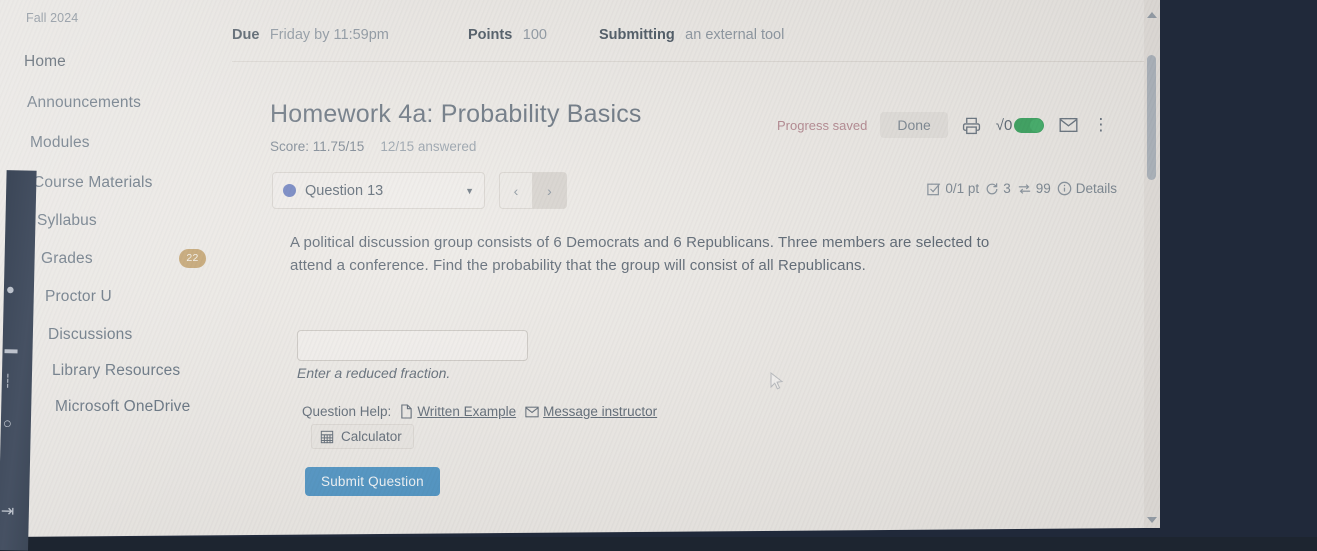 This screenshot has height=551, width=1317. I want to click on checkbox-icon, so click(934, 189).